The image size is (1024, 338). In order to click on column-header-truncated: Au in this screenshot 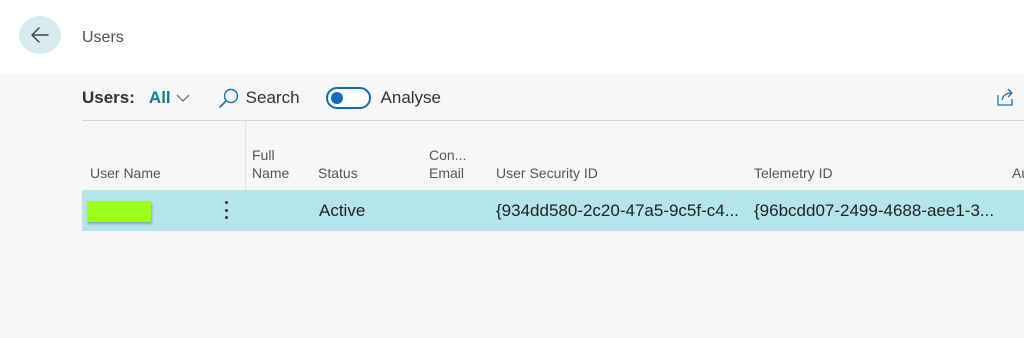, I will do `click(1018, 173)`.